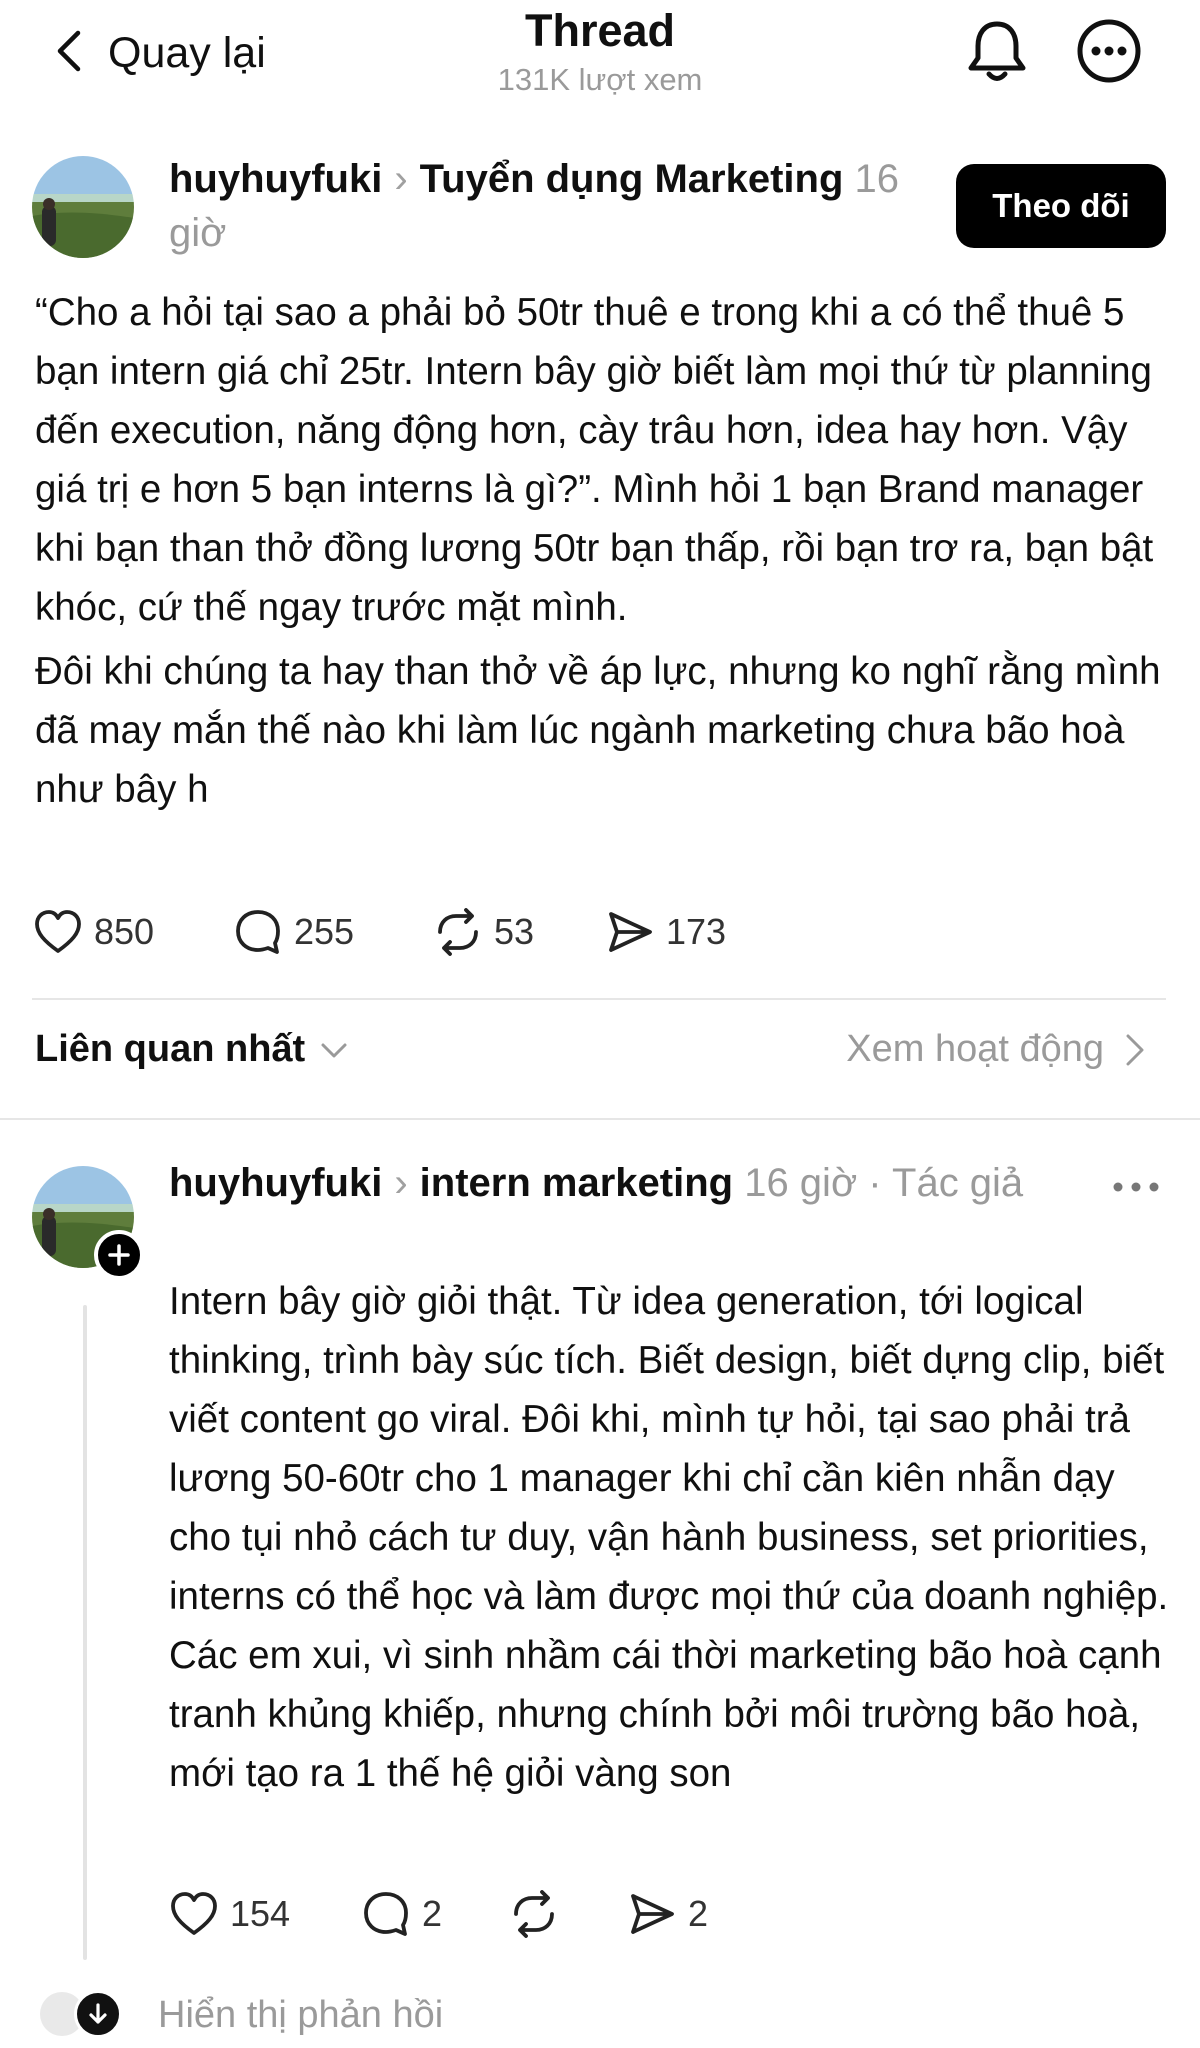 Image resolution: width=1200 pixels, height=2048 pixels. What do you see at coordinates (698, 1913) in the screenshot?
I see `reply-share-count: 2` at bounding box center [698, 1913].